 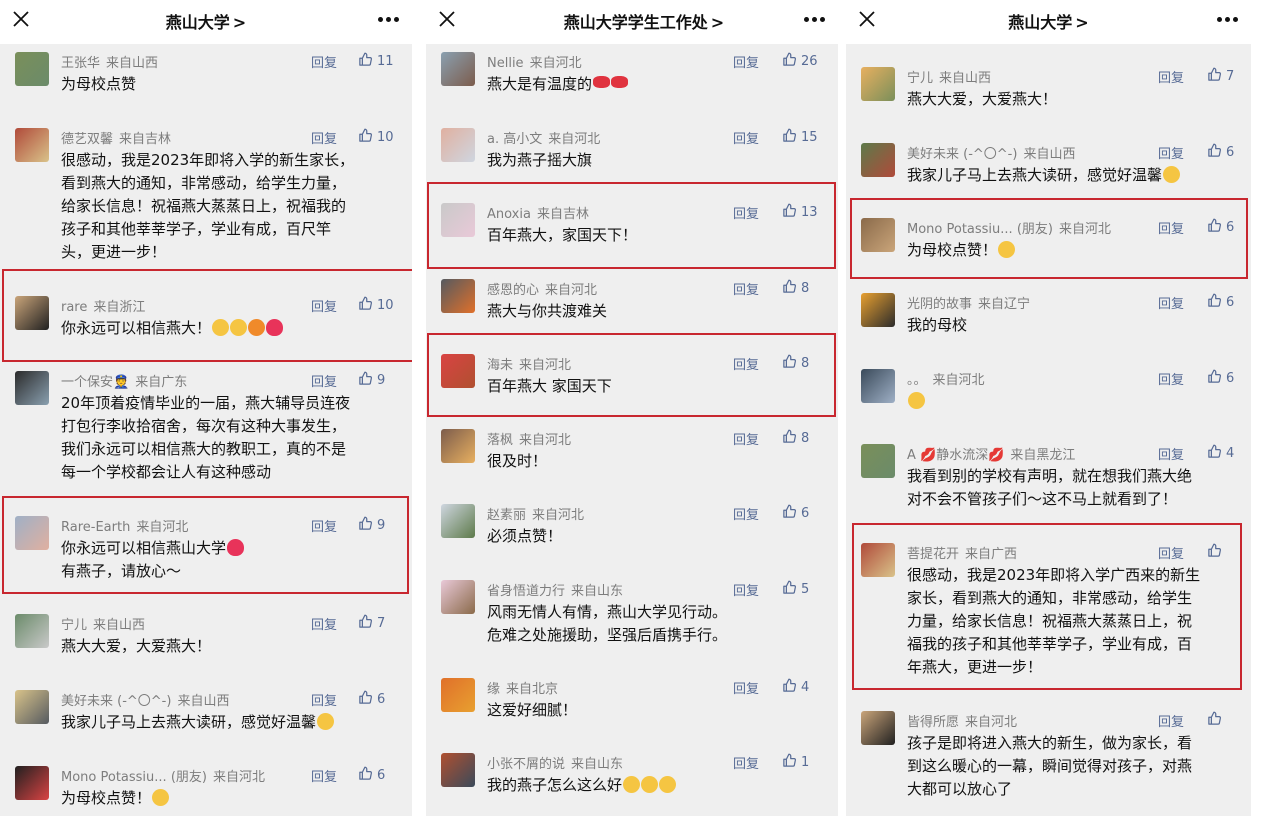 What do you see at coordinates (933, 722) in the screenshot?
I see `commenter-name: 皆得所愿` at bounding box center [933, 722].